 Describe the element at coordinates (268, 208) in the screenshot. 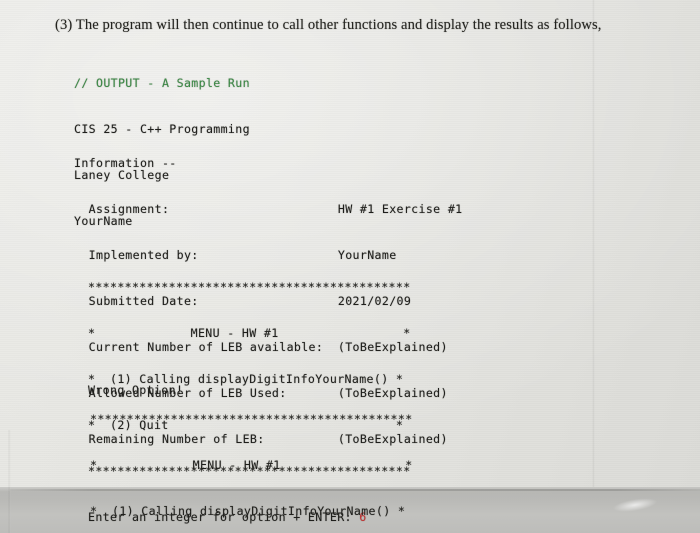

I see `info-row: Assignment: HW #1 Exercise #1` at that location.